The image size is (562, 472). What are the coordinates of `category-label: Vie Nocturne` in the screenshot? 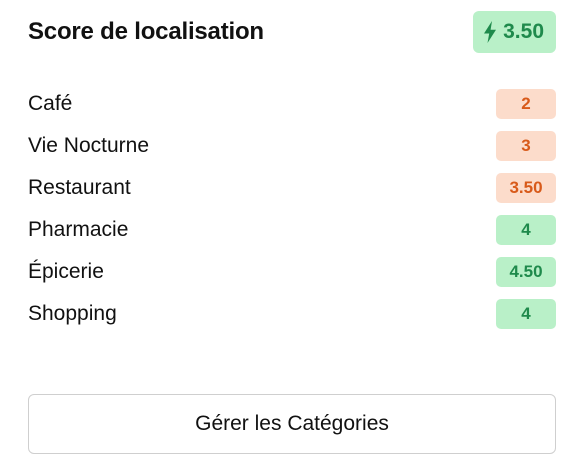 It's located at (89, 145).